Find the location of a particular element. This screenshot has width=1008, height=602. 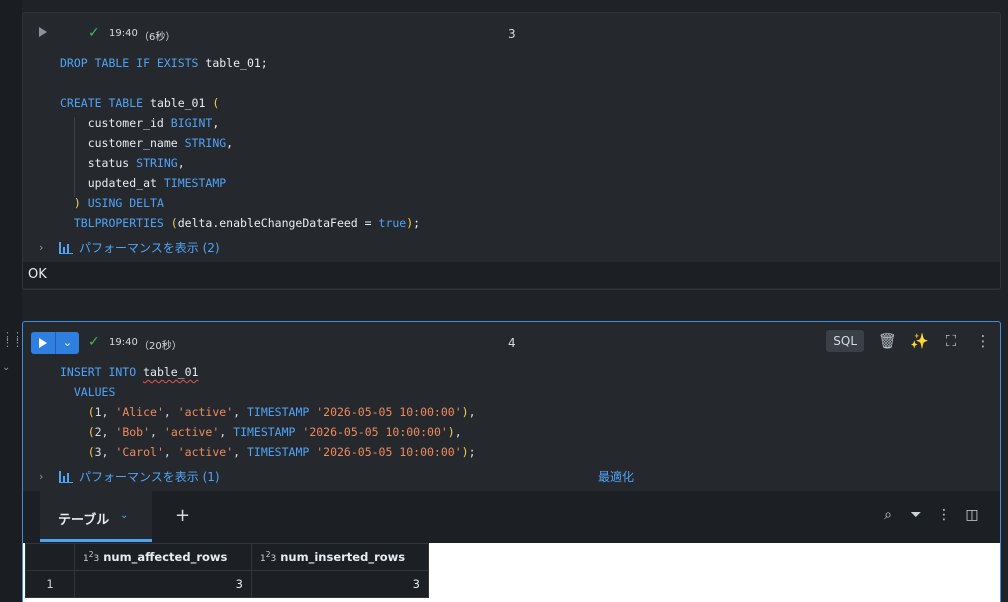

show-performance-link: › パフォーマンスを表示 (2) is located at coordinates (129, 247).